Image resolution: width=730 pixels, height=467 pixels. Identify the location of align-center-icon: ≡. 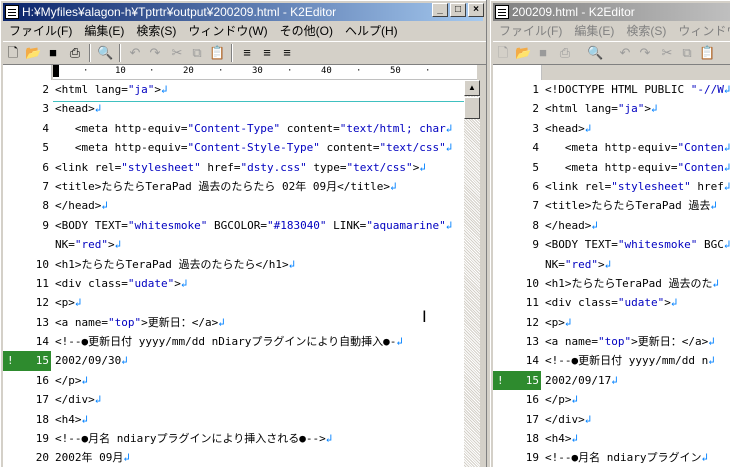
(267, 53).